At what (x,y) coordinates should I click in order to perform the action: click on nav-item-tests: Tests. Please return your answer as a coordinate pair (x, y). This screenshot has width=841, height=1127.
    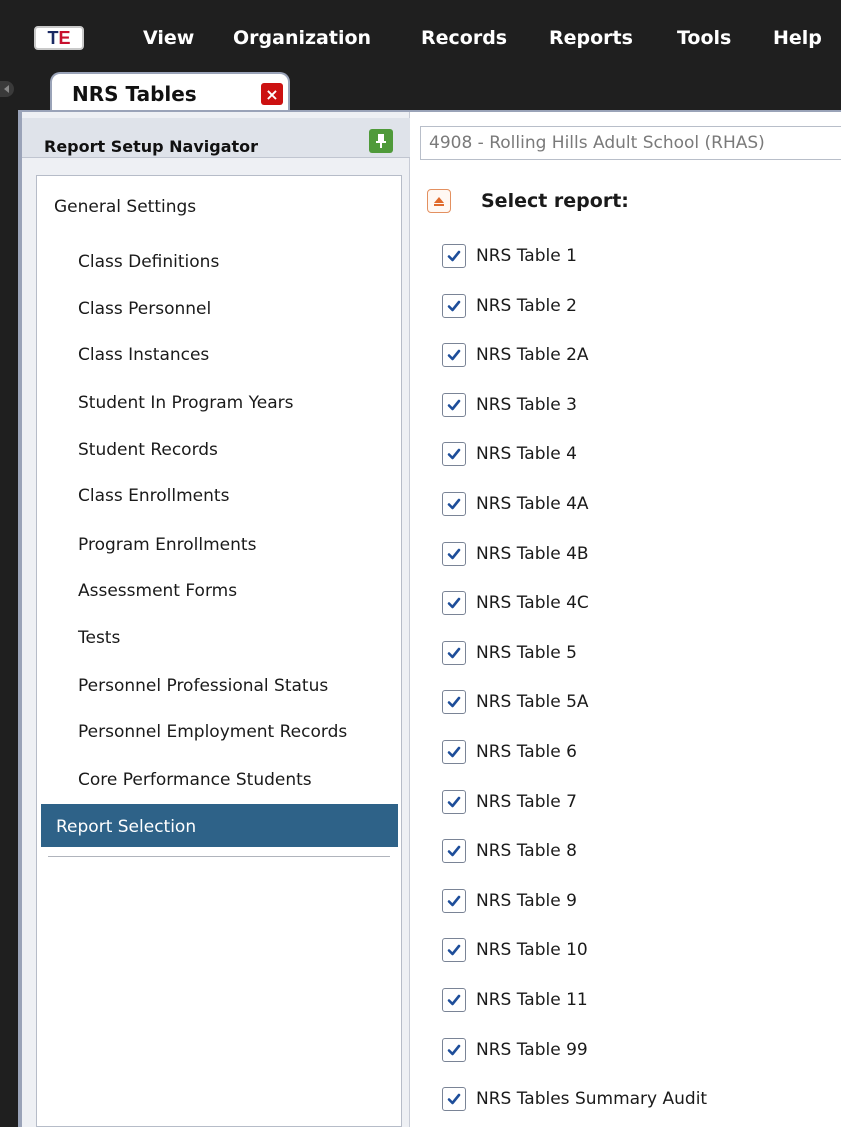
    Looking at the image, I should click on (99, 638).